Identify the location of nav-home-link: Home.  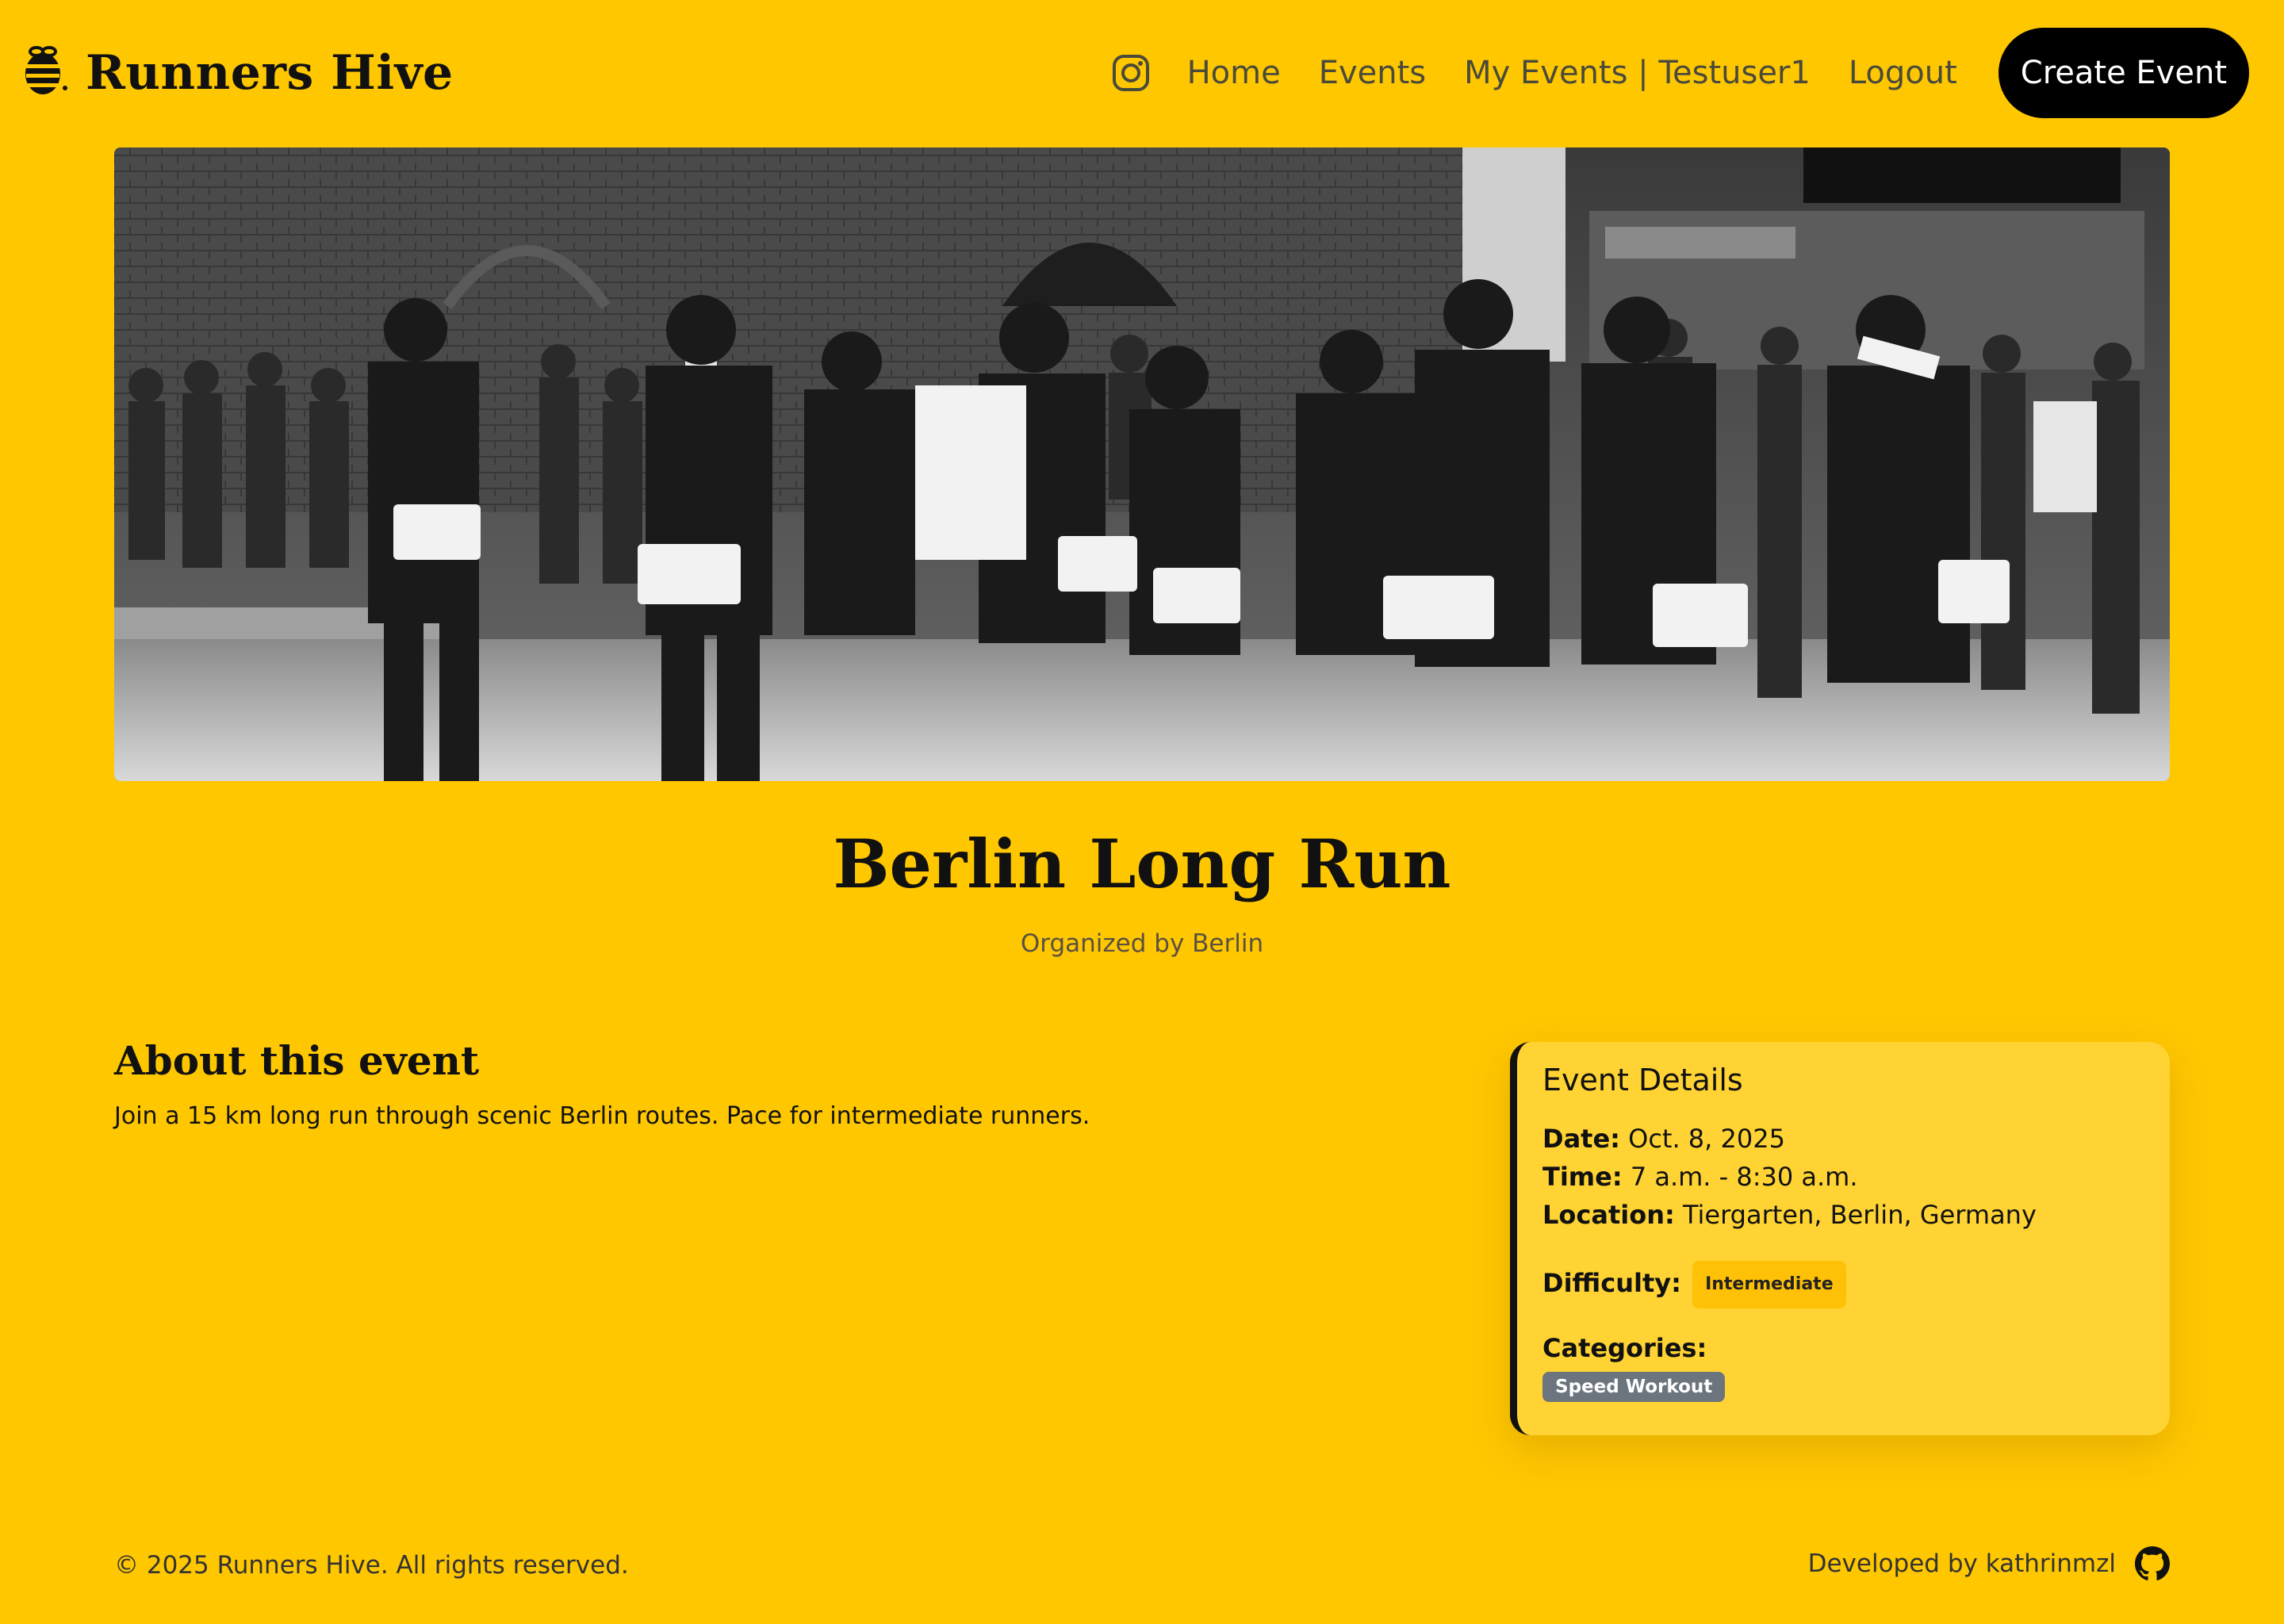
(1234, 73).